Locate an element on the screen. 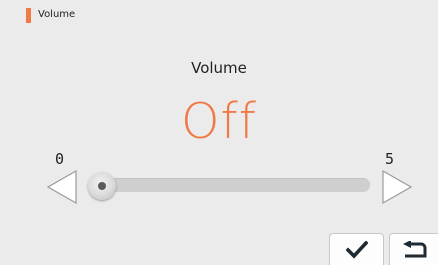 The image size is (438, 265). back-button is located at coordinates (413, 249).